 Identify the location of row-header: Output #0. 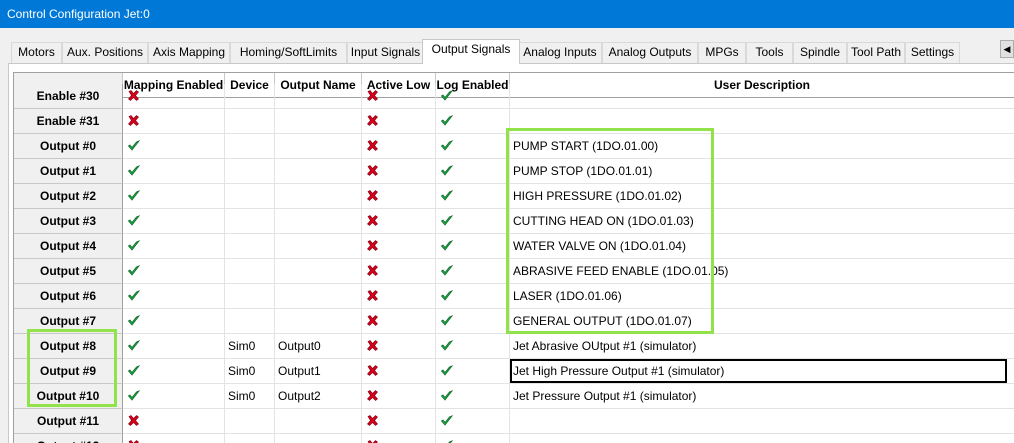
(68, 146).